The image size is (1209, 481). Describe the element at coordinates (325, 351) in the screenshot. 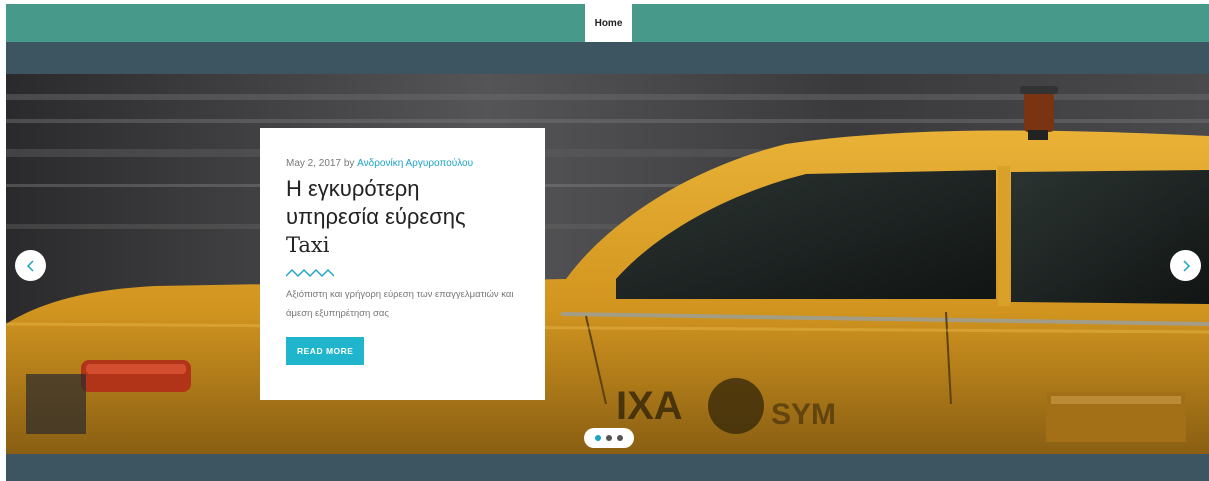

I see `read-more-button: READ MORE` at that location.